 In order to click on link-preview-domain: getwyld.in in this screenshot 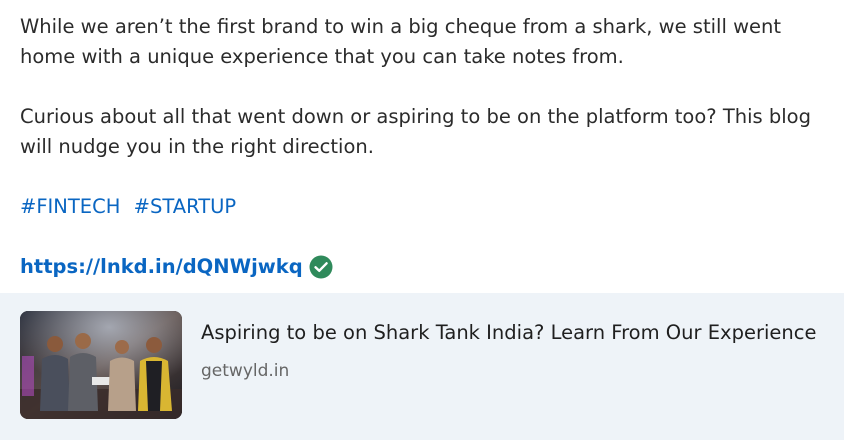, I will do `click(245, 371)`.